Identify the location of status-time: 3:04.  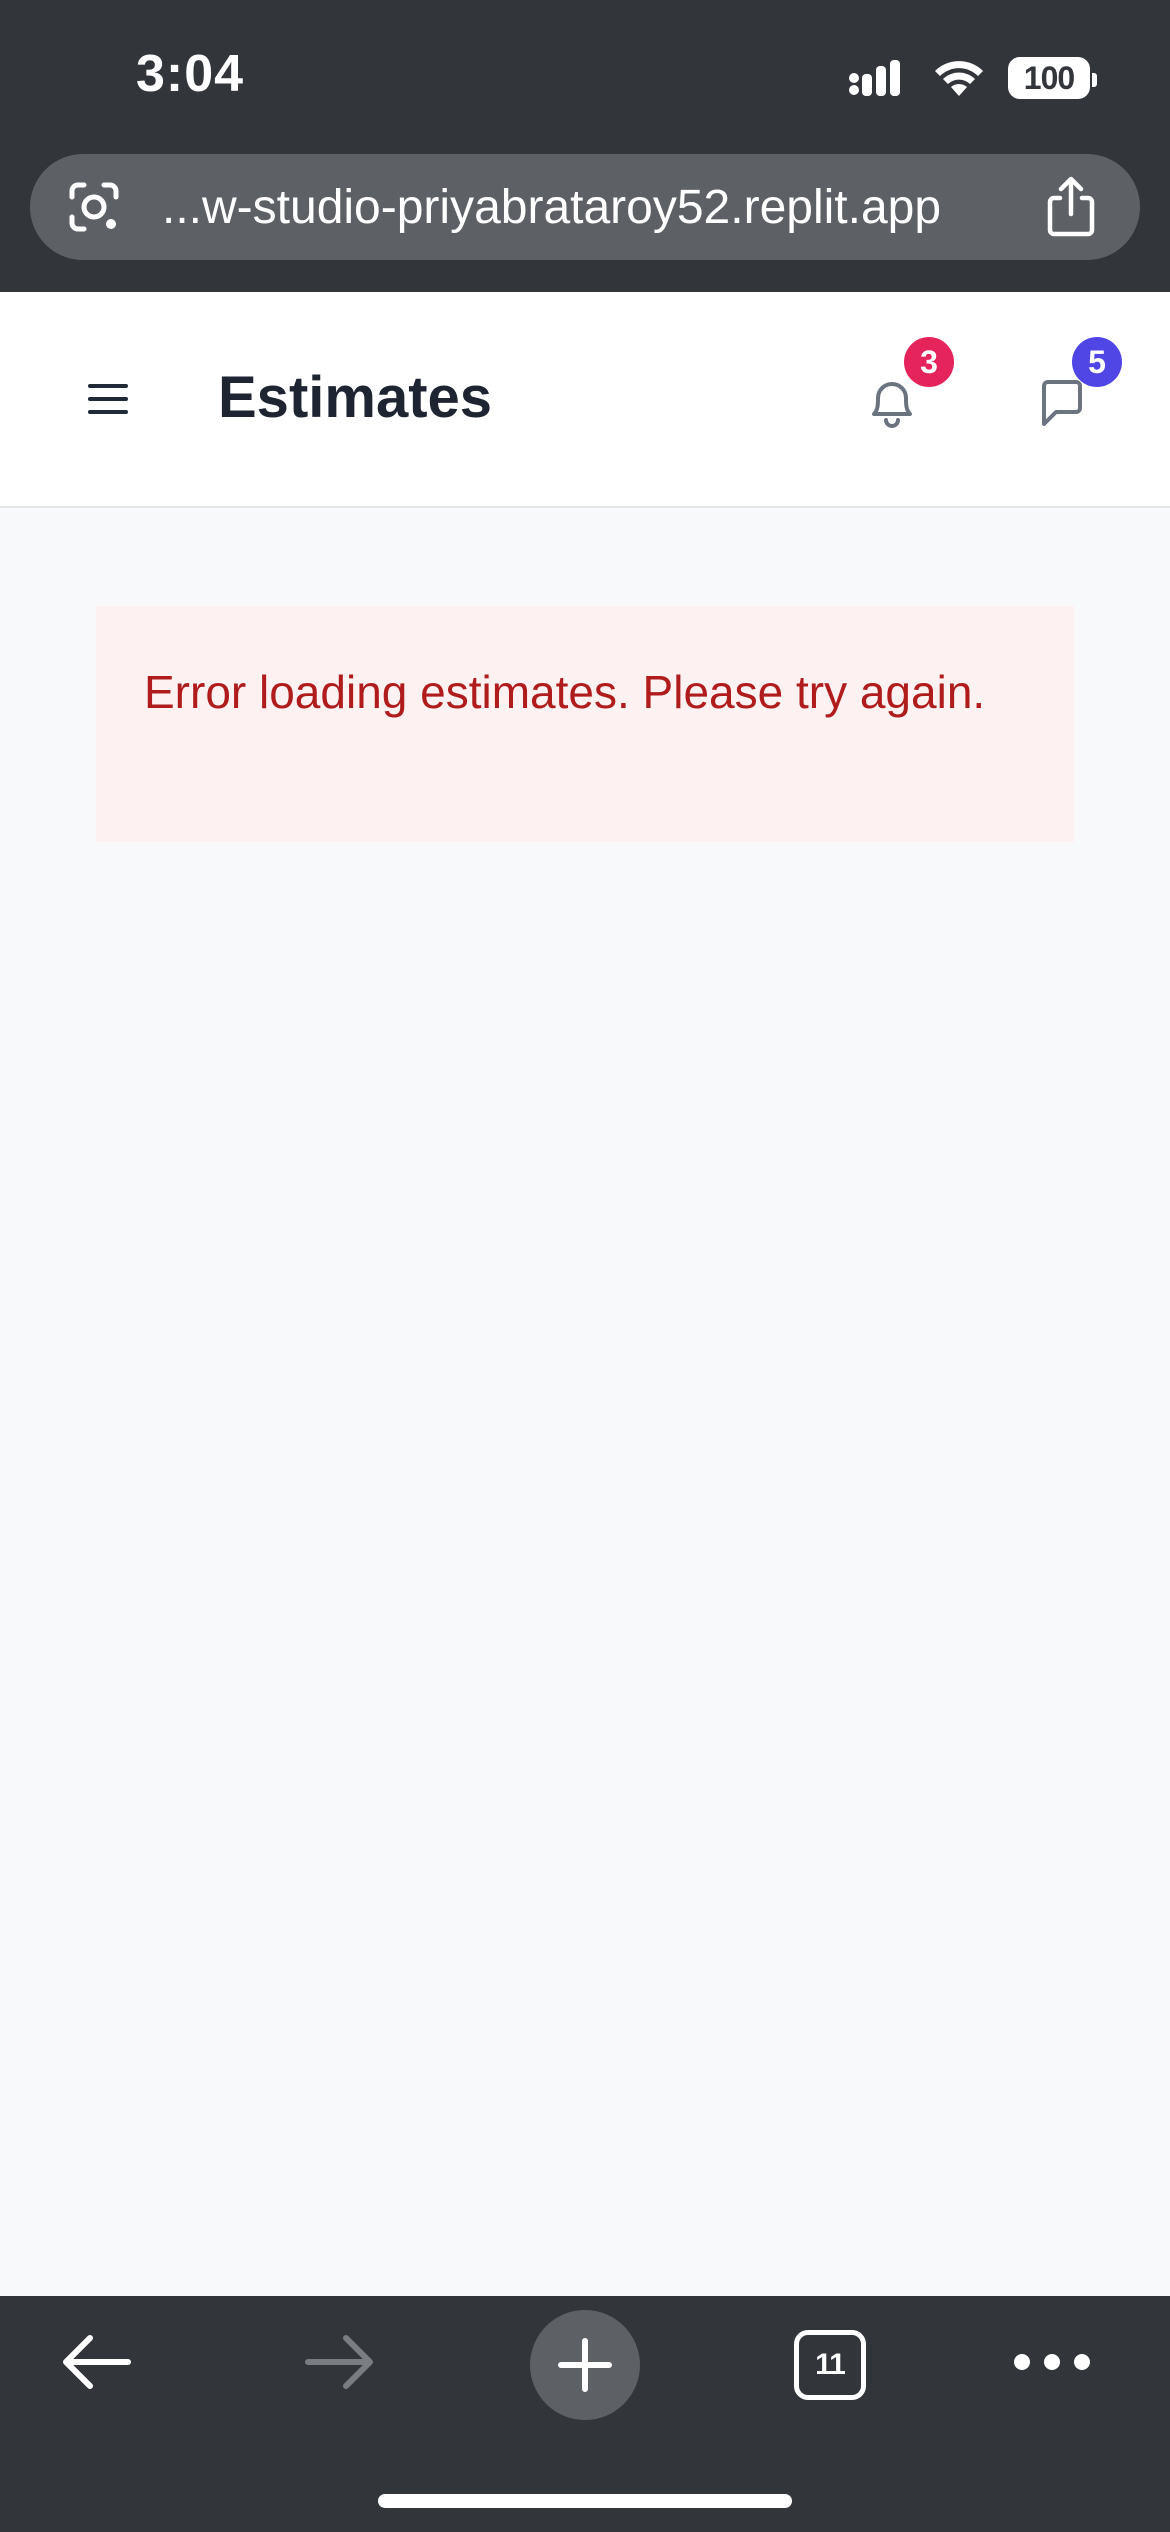
(190, 74).